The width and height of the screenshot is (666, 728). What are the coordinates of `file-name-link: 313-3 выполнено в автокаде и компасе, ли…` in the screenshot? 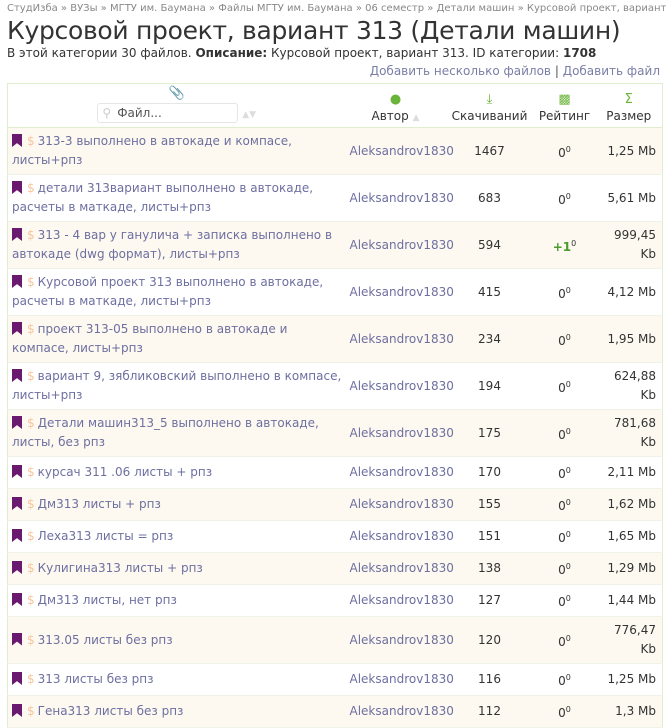 It's located at (152, 150).